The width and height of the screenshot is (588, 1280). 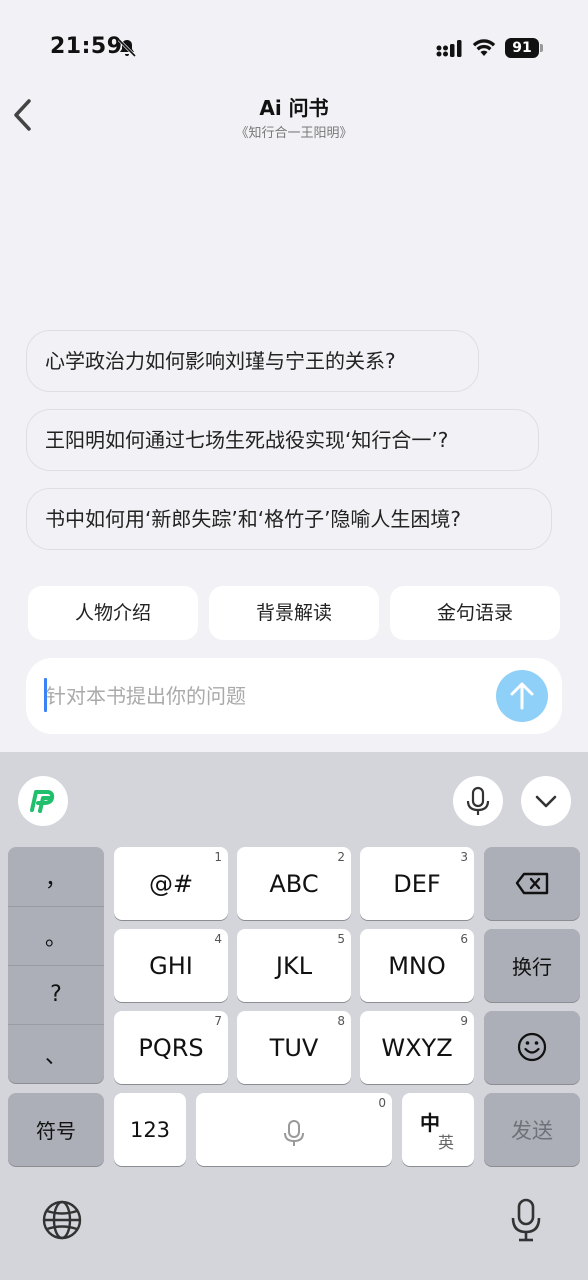 I want to click on key-7: PQRS 7, so click(x=171, y=1047).